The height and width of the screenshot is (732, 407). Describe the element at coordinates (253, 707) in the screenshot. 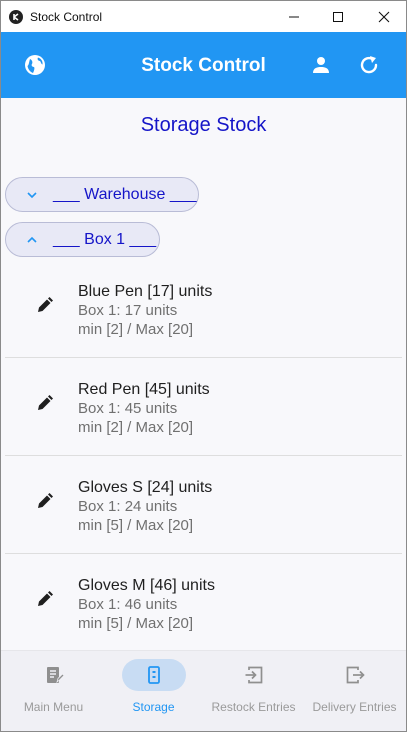

I see `nav-restock-entries-label: Restock Entries` at that location.